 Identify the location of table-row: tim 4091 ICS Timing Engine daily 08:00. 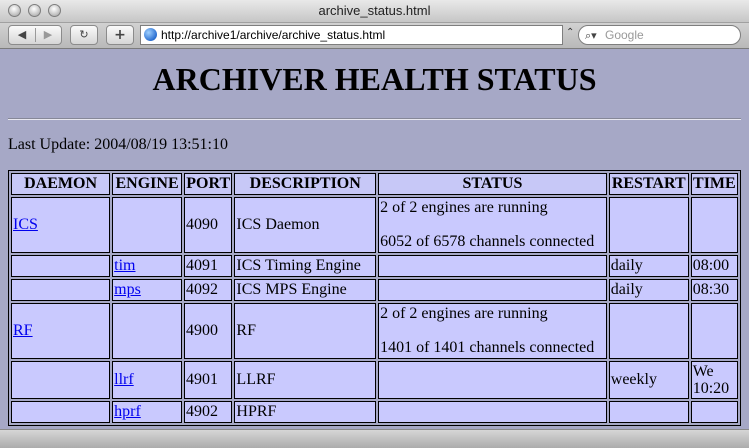
(374, 266).